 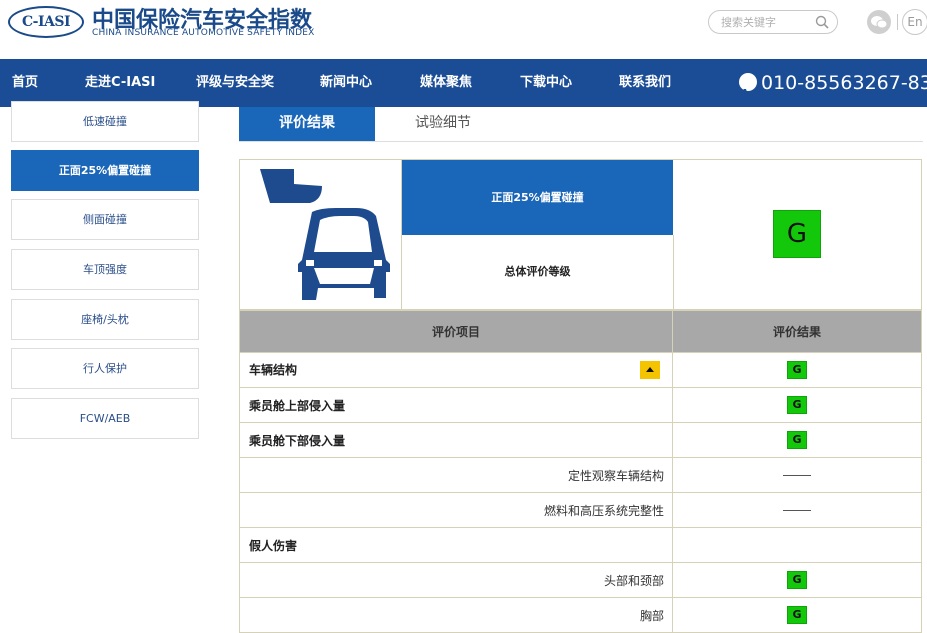 What do you see at coordinates (748, 85) in the screenshot?
I see `phone-icon` at bounding box center [748, 85].